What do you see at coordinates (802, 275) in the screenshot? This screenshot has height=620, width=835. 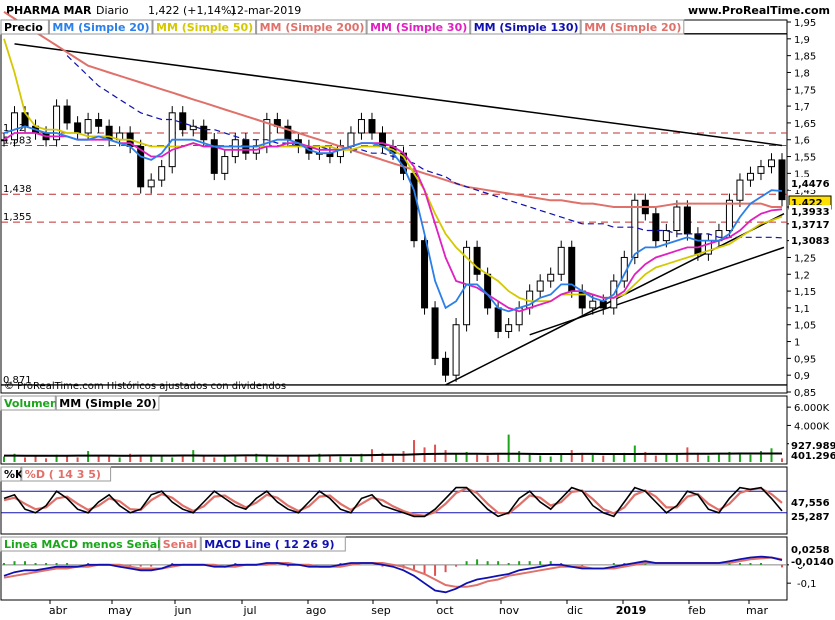 I see `price-y-tick-label: 1,2` at bounding box center [802, 275].